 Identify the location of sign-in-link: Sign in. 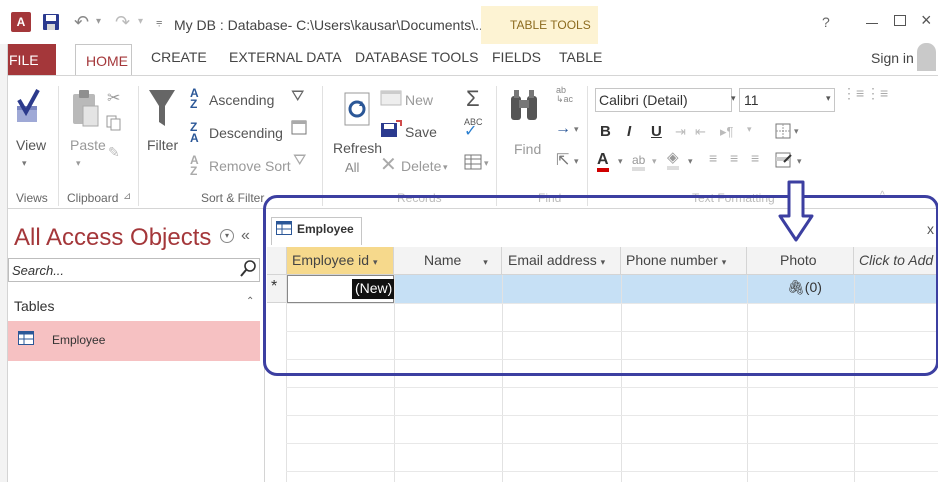
(892, 58).